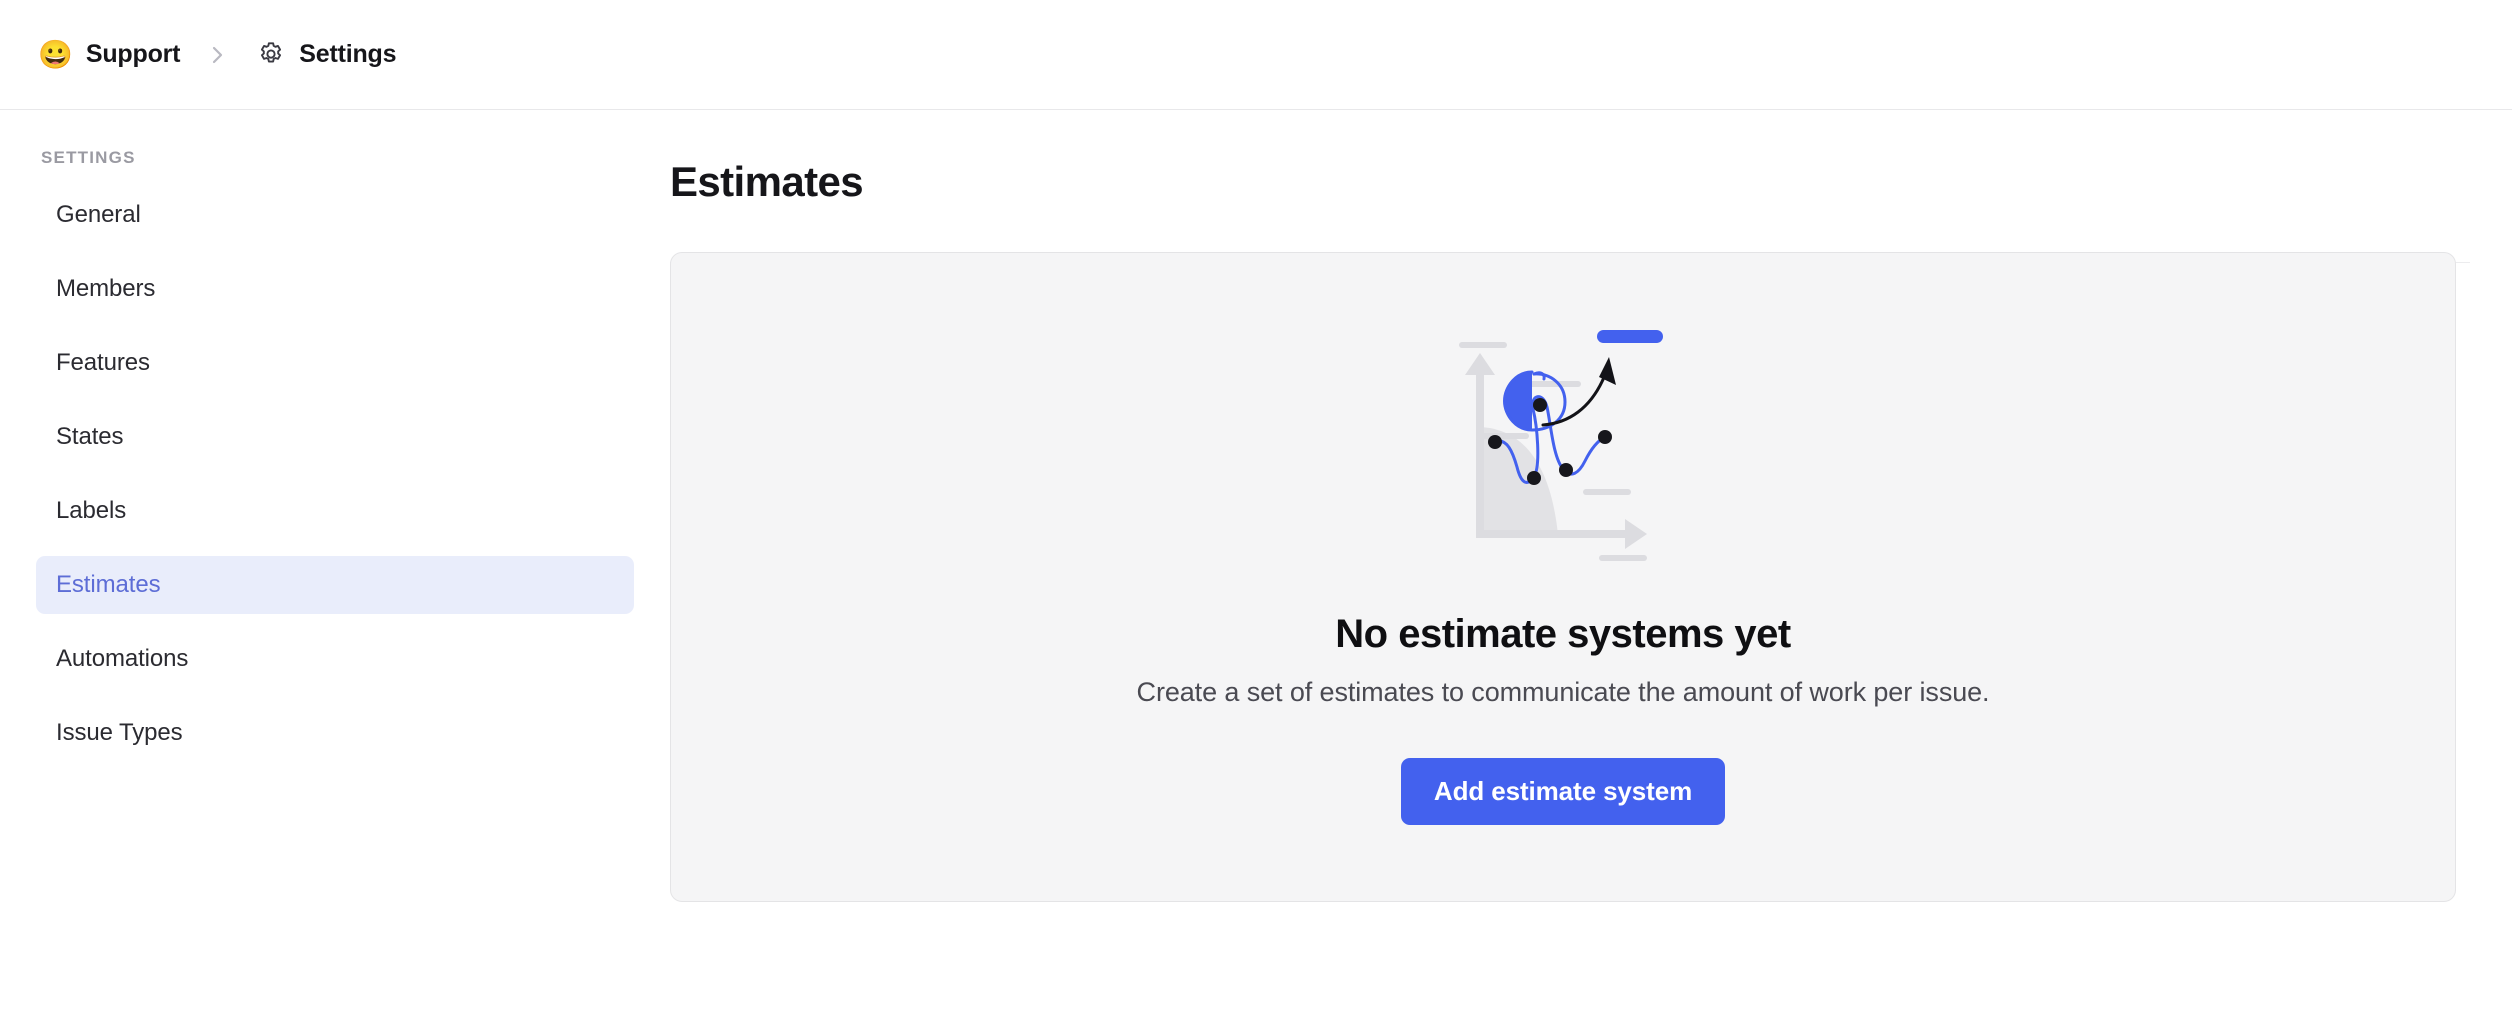 The image size is (2512, 1010). What do you see at coordinates (335, 585) in the screenshot?
I see `sidebar-item-estimates: Estimates` at bounding box center [335, 585].